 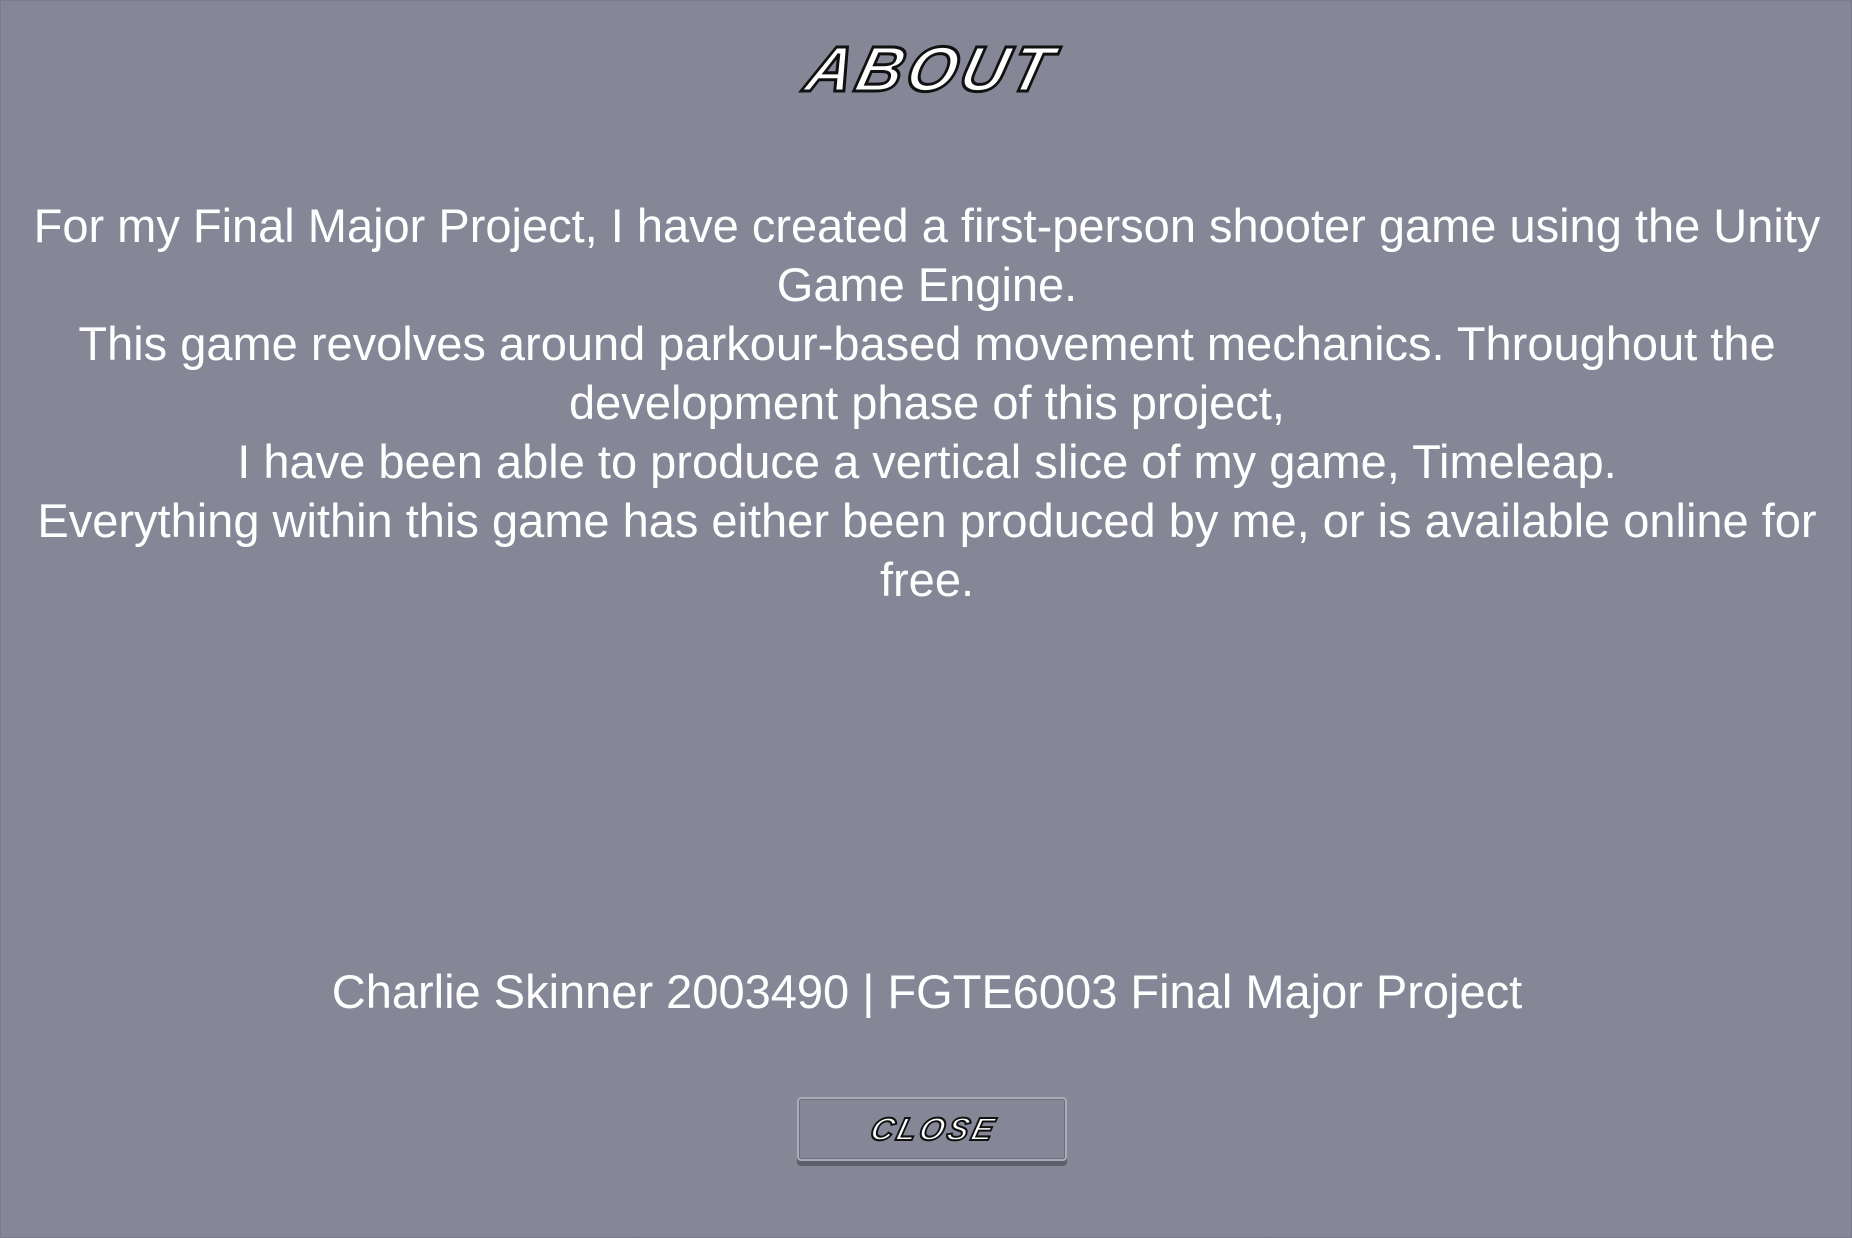 I want to click on close-button: CLOSE, so click(x=932, y=1129).